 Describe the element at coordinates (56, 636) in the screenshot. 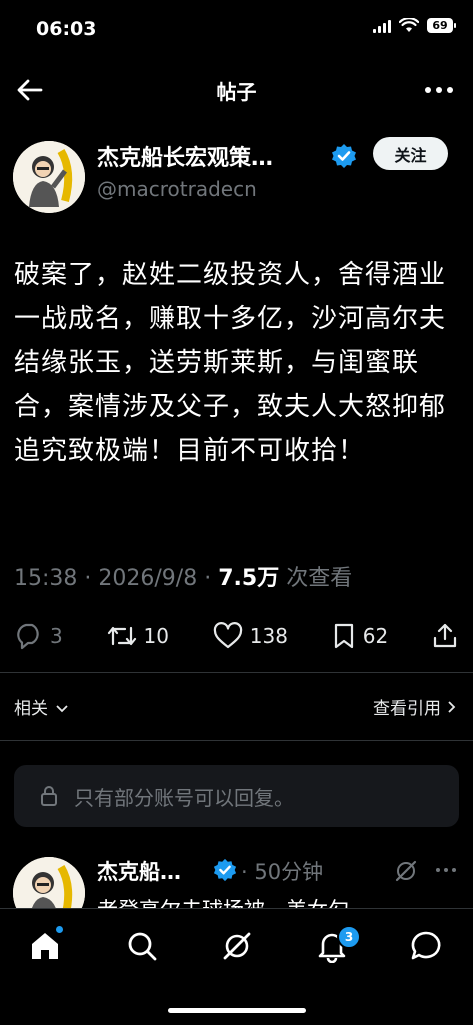

I see `reply-count: 3` at that location.